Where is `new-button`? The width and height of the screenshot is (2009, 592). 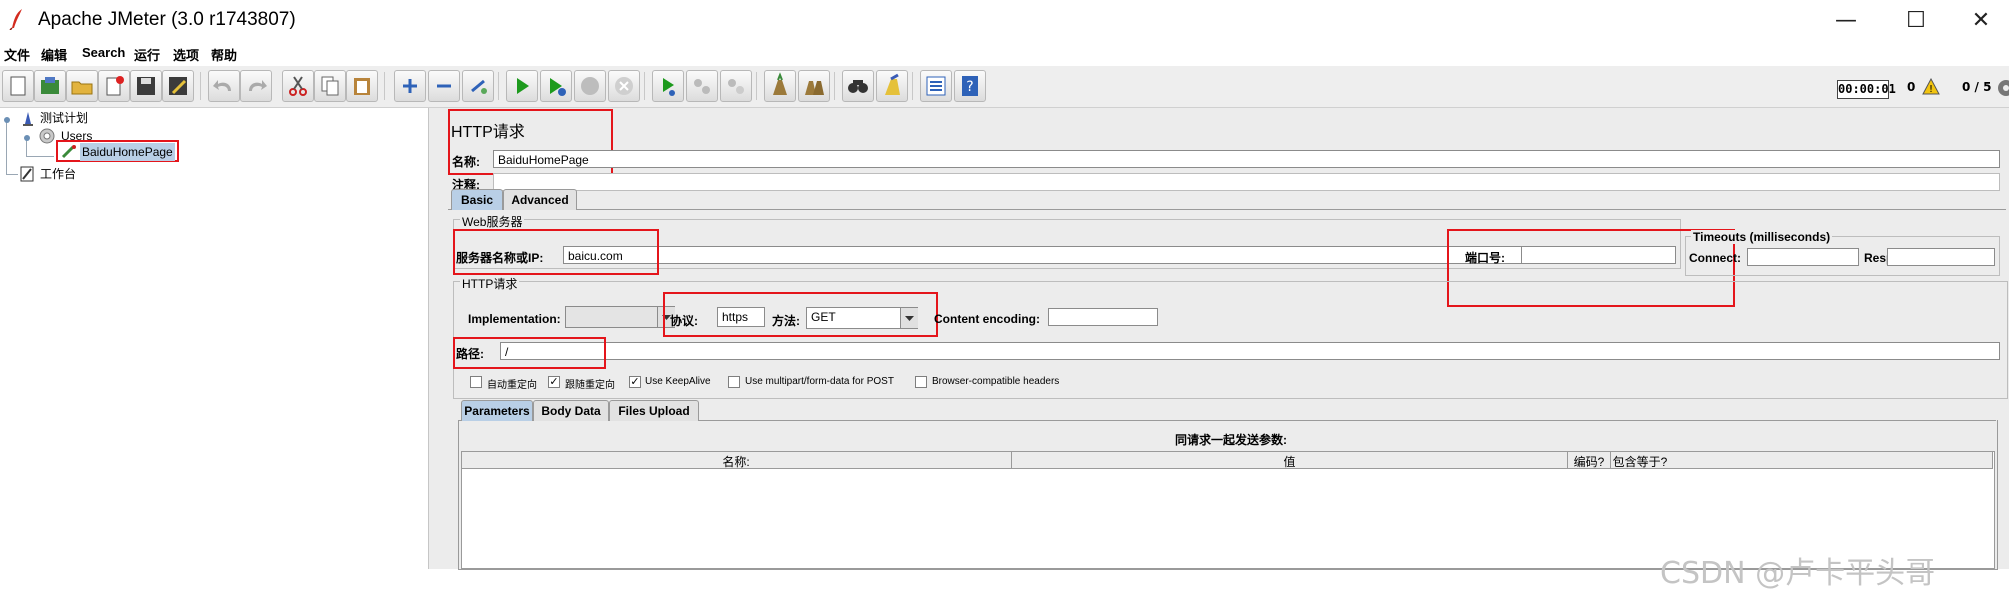 new-button is located at coordinates (18, 86).